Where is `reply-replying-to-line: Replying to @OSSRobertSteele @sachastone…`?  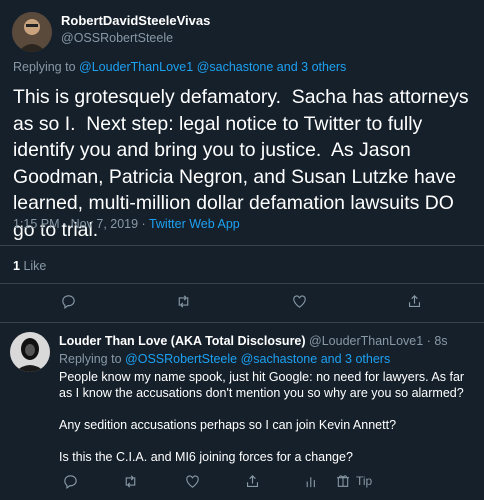 reply-replying-to-line: Replying to @OSSRobertSteele @sachastone… is located at coordinates (224, 359).